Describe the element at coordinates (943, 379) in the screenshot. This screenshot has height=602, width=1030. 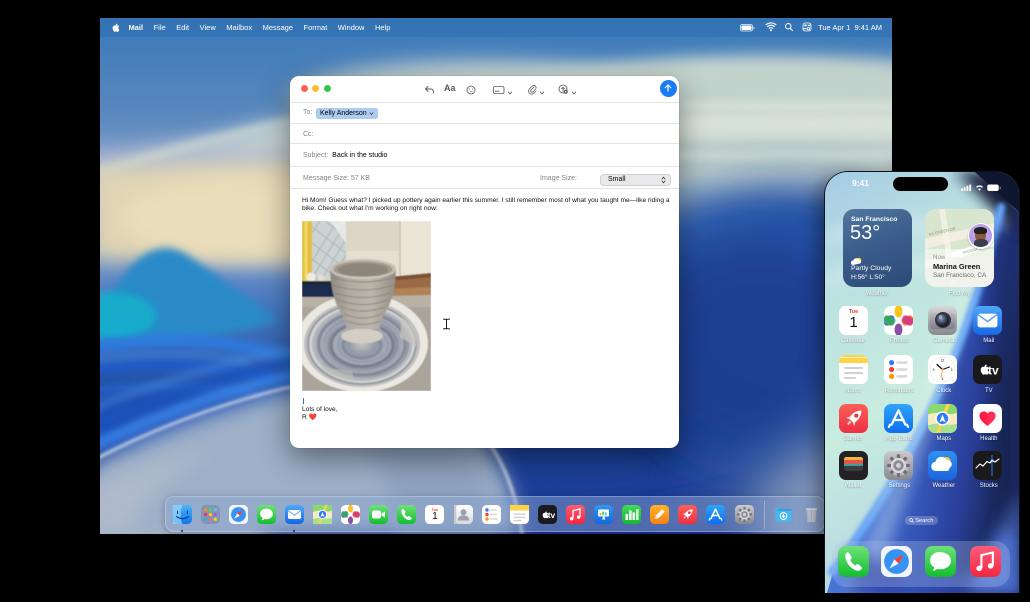
I see `svg-text: 6` at that location.